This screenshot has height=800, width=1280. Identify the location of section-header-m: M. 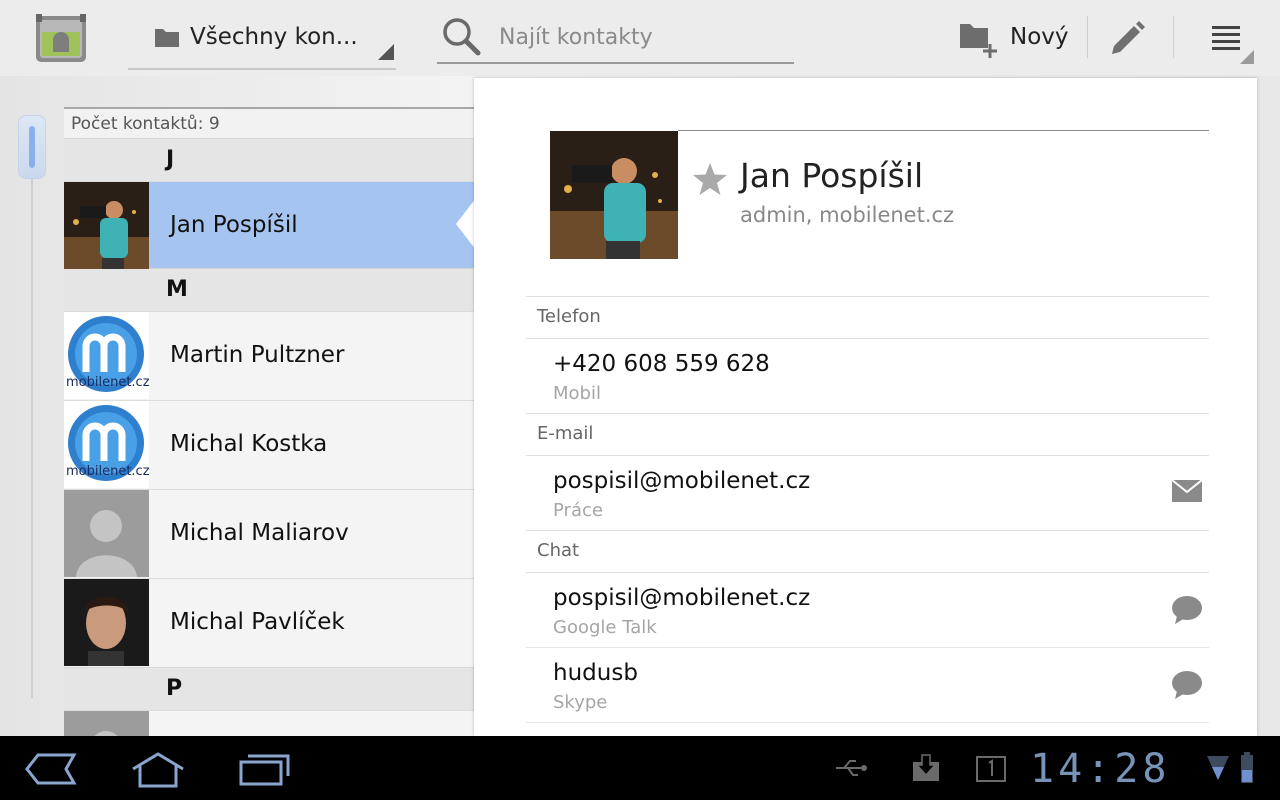
(269, 289).